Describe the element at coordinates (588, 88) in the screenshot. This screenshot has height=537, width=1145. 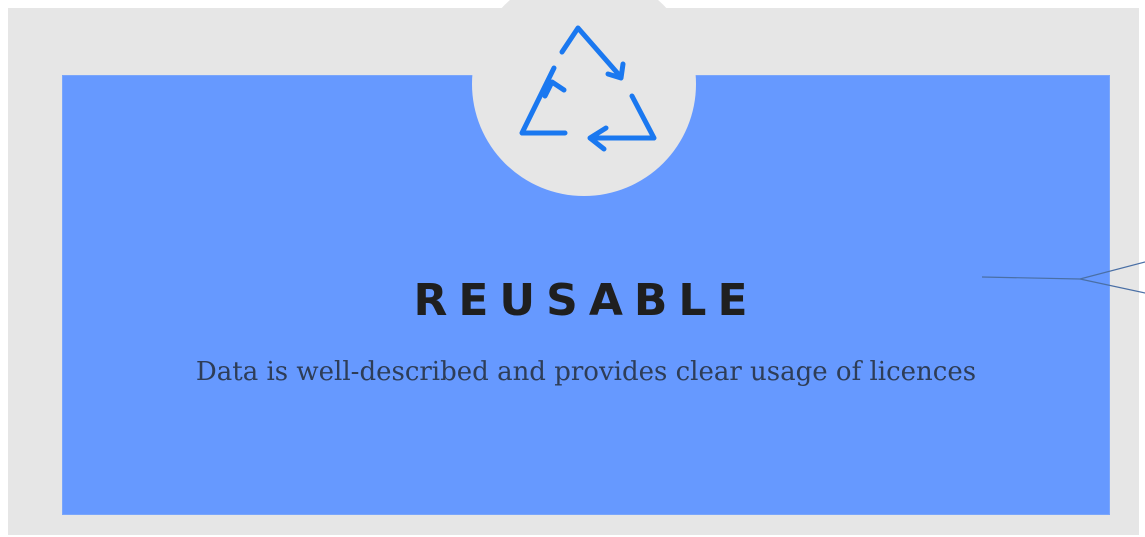
I see `recycle-icon` at that location.